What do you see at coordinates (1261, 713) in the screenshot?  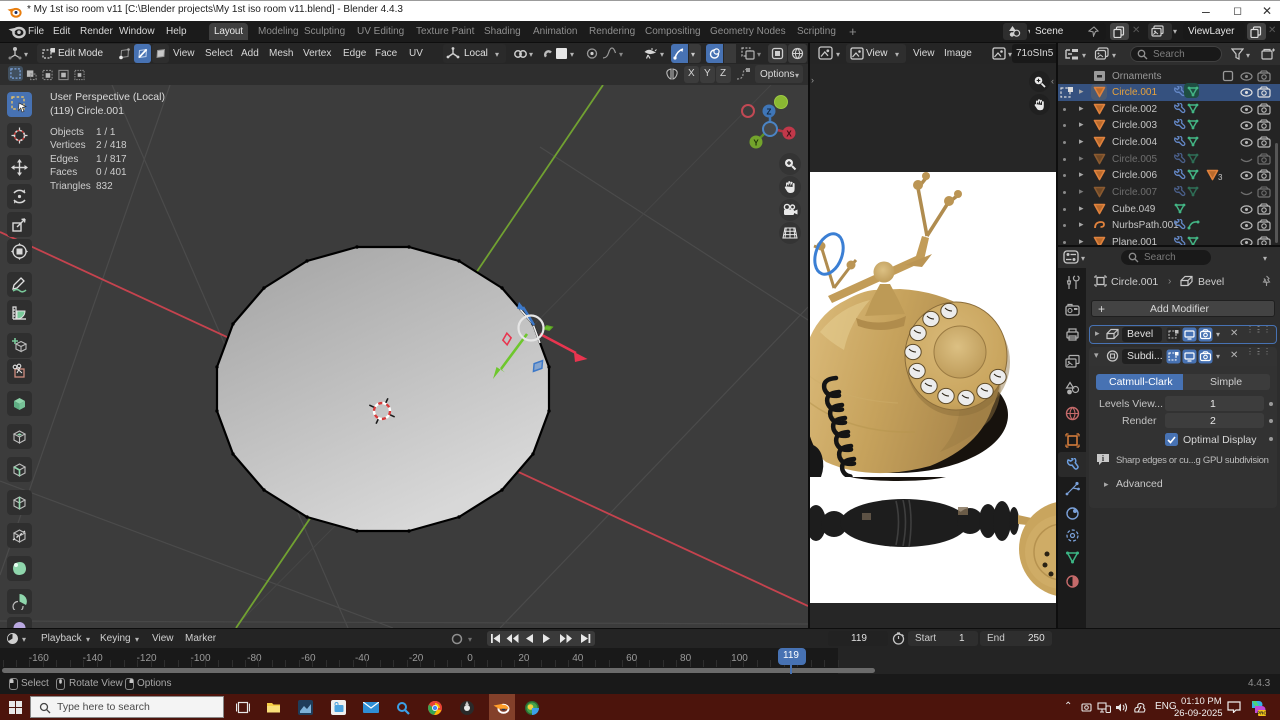 I see `svg-text: PRO` at bounding box center [1261, 713].